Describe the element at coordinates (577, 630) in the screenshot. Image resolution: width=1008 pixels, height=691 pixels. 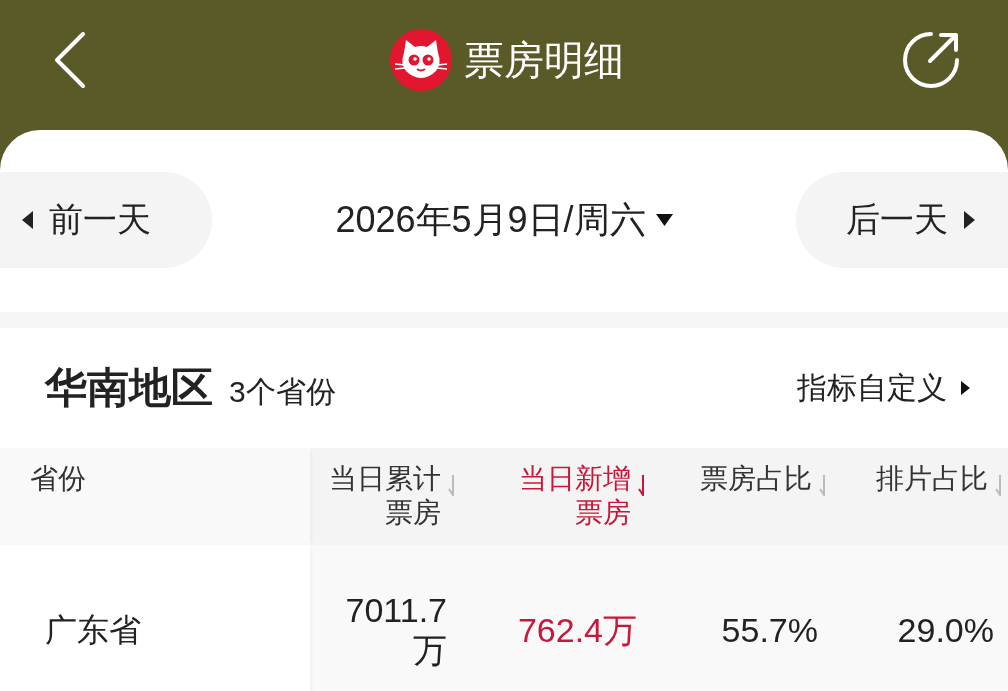
I see `table-cell-text: 762.4万` at that location.